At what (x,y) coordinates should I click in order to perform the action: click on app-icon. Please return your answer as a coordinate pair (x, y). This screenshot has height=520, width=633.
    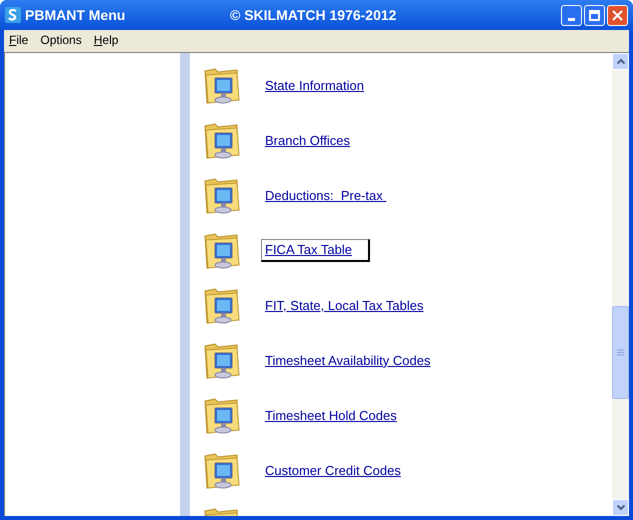
    Looking at the image, I should click on (13, 15).